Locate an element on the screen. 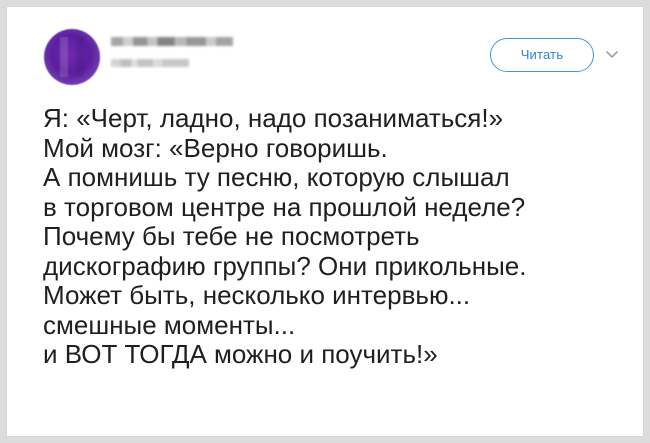 The image size is (650, 443). display-name-blurred is located at coordinates (172, 41).